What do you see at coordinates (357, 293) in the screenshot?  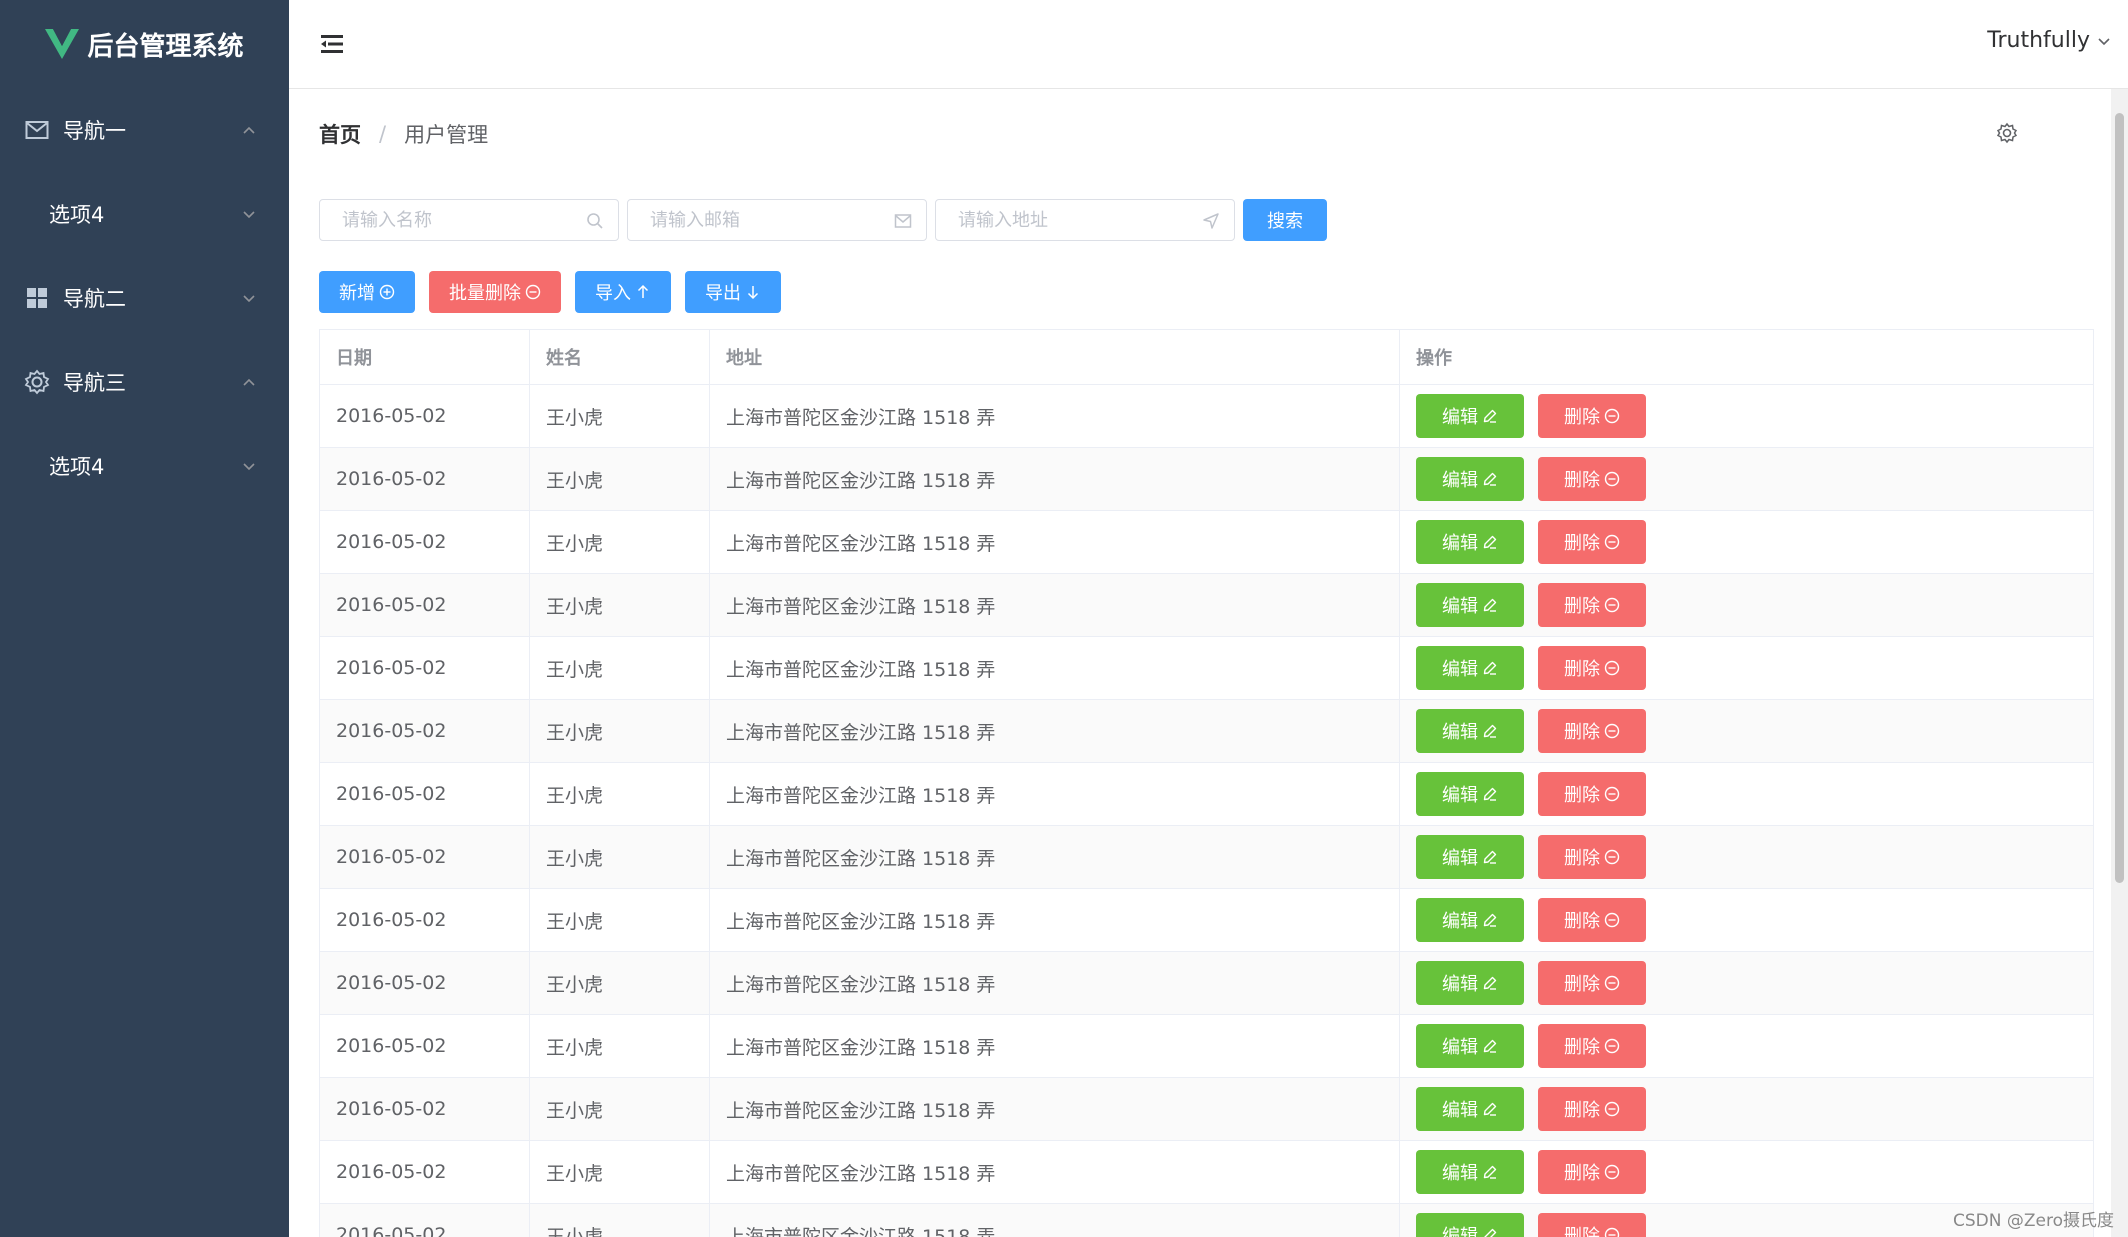 I see `add-button-label: 新增` at bounding box center [357, 293].